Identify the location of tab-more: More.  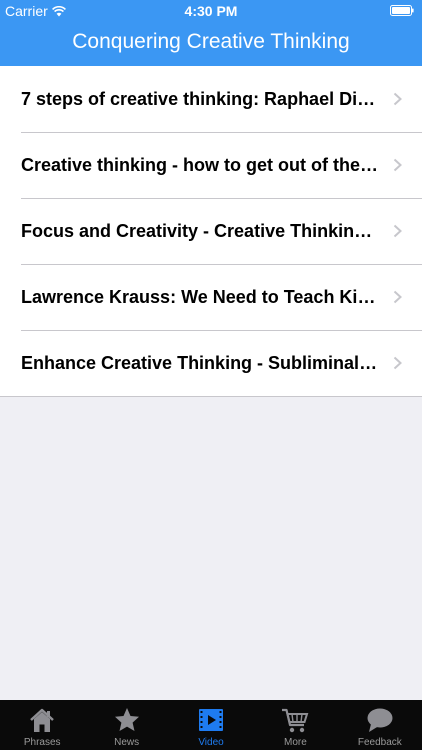
(295, 725).